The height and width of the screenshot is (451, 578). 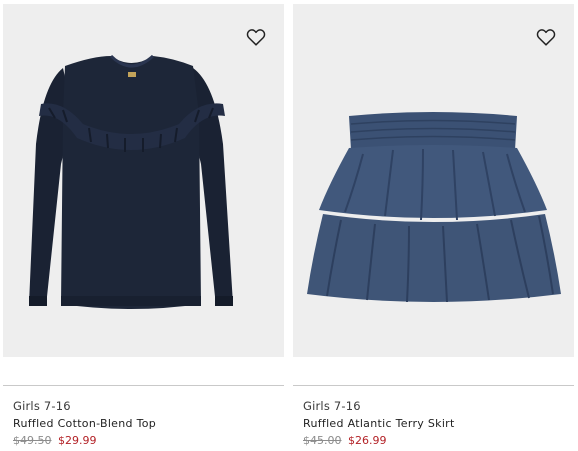 What do you see at coordinates (367, 440) in the screenshot?
I see `sale-price: $26.99` at bounding box center [367, 440].